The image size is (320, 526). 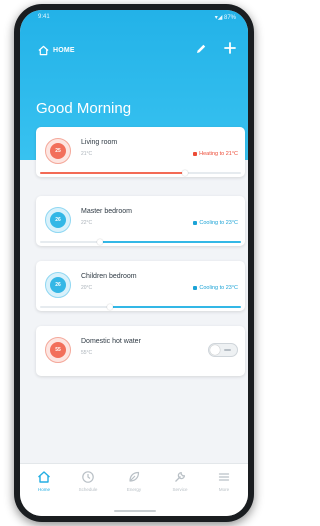 I want to click on room-status-text: Heating to 21°C, so click(x=218, y=154).